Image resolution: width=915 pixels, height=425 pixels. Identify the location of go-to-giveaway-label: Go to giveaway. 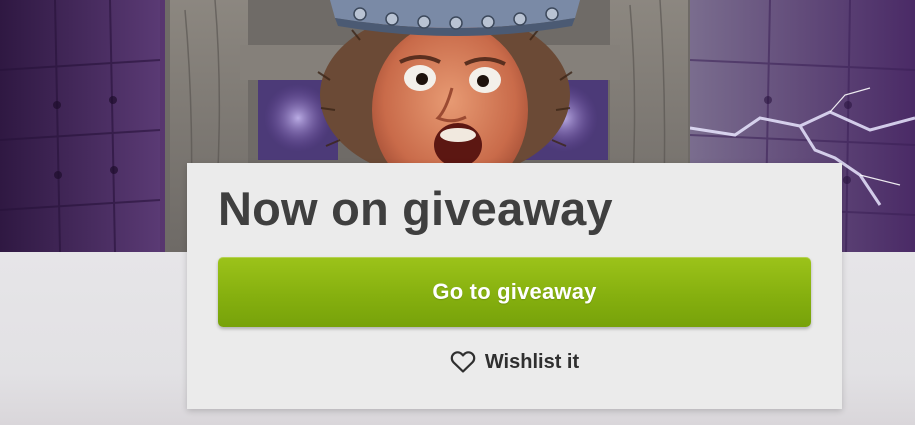
(514, 291).